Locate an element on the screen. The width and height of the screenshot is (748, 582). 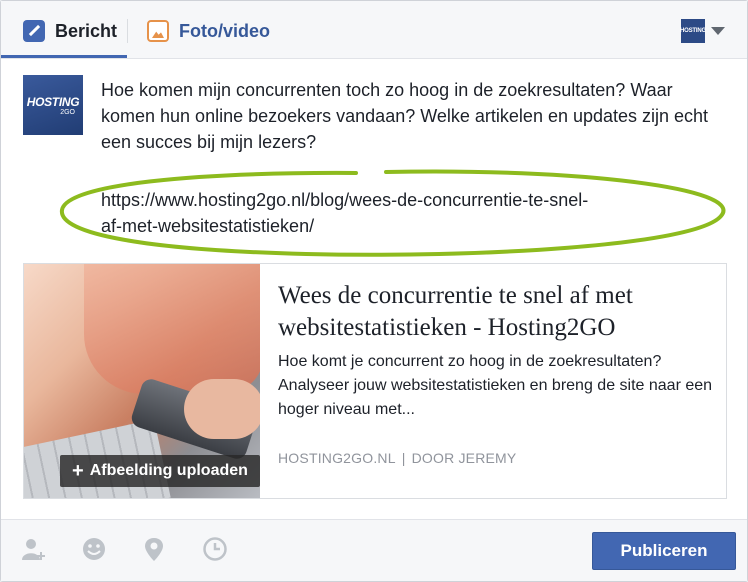
tab-foto-video: Foto/video is located at coordinates (208, 31).